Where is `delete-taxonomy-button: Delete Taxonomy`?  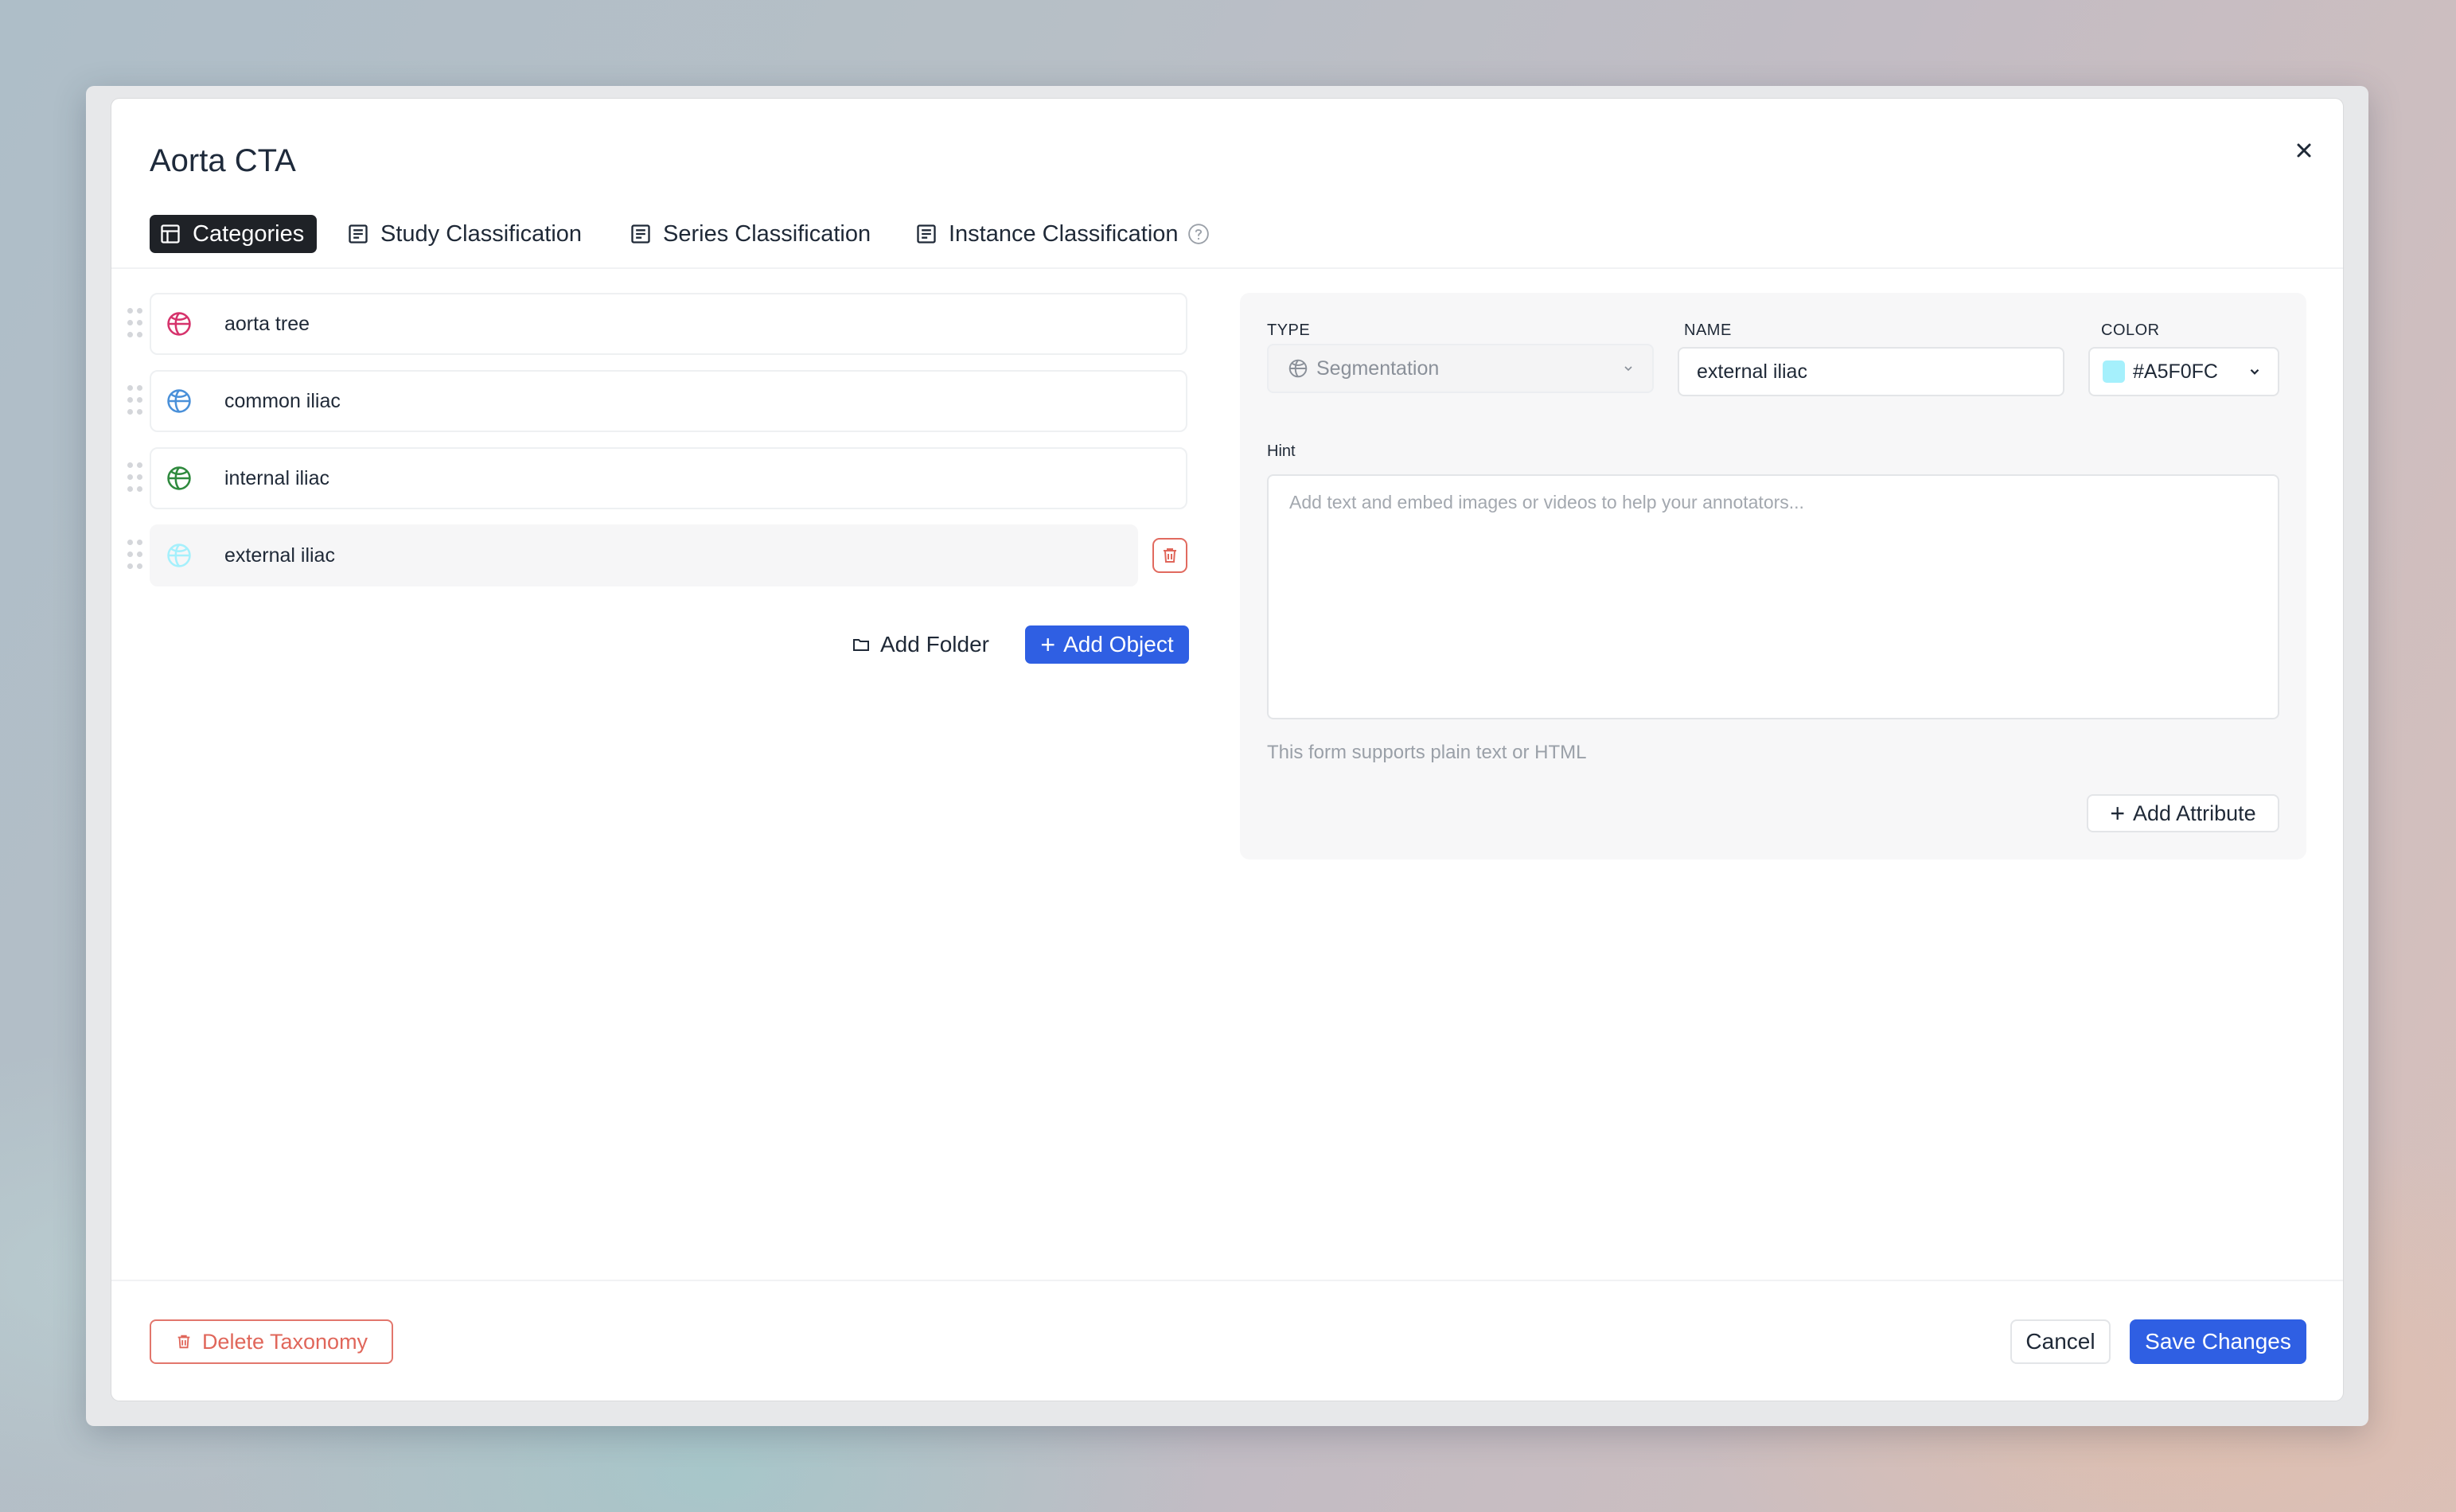
delete-taxonomy-button: Delete Taxonomy is located at coordinates (271, 1341).